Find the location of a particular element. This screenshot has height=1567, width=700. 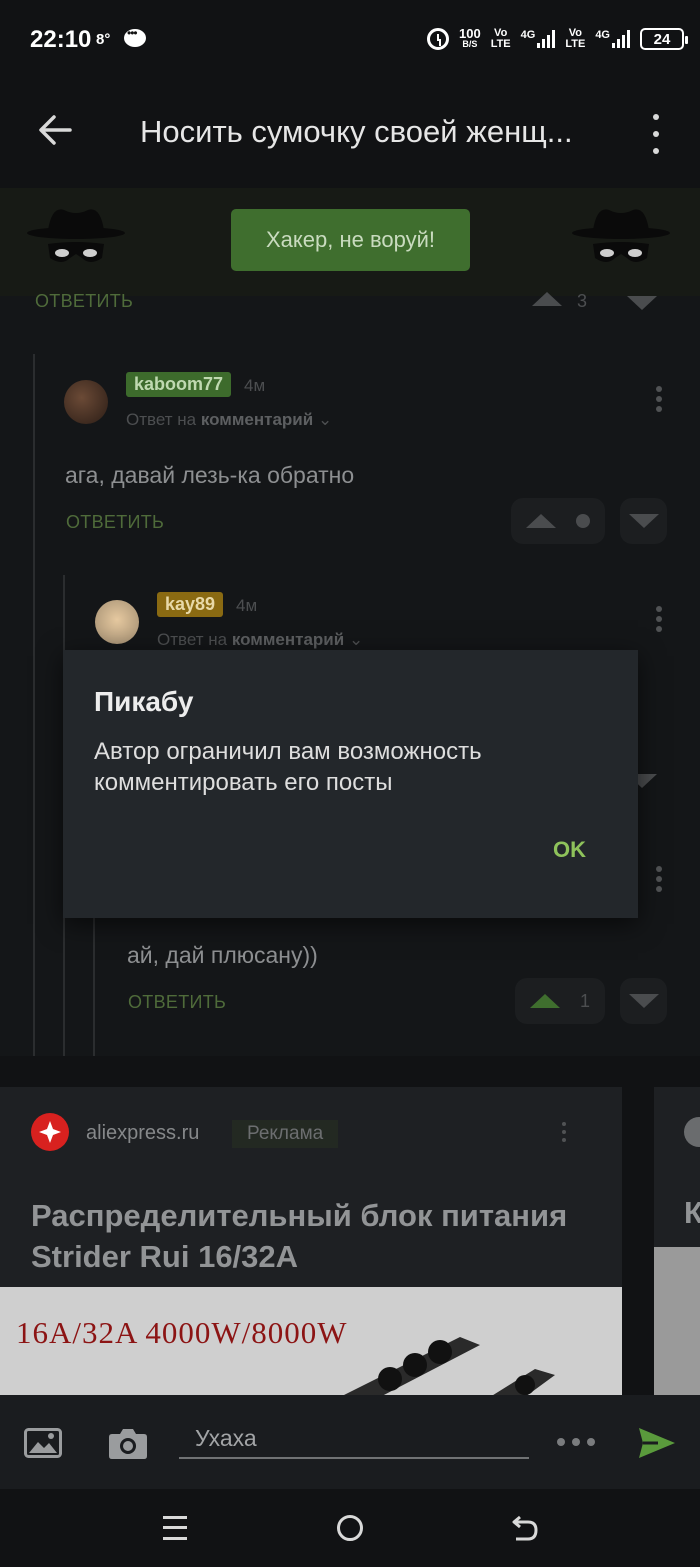

menu-icon is located at coordinates (175, 1528).